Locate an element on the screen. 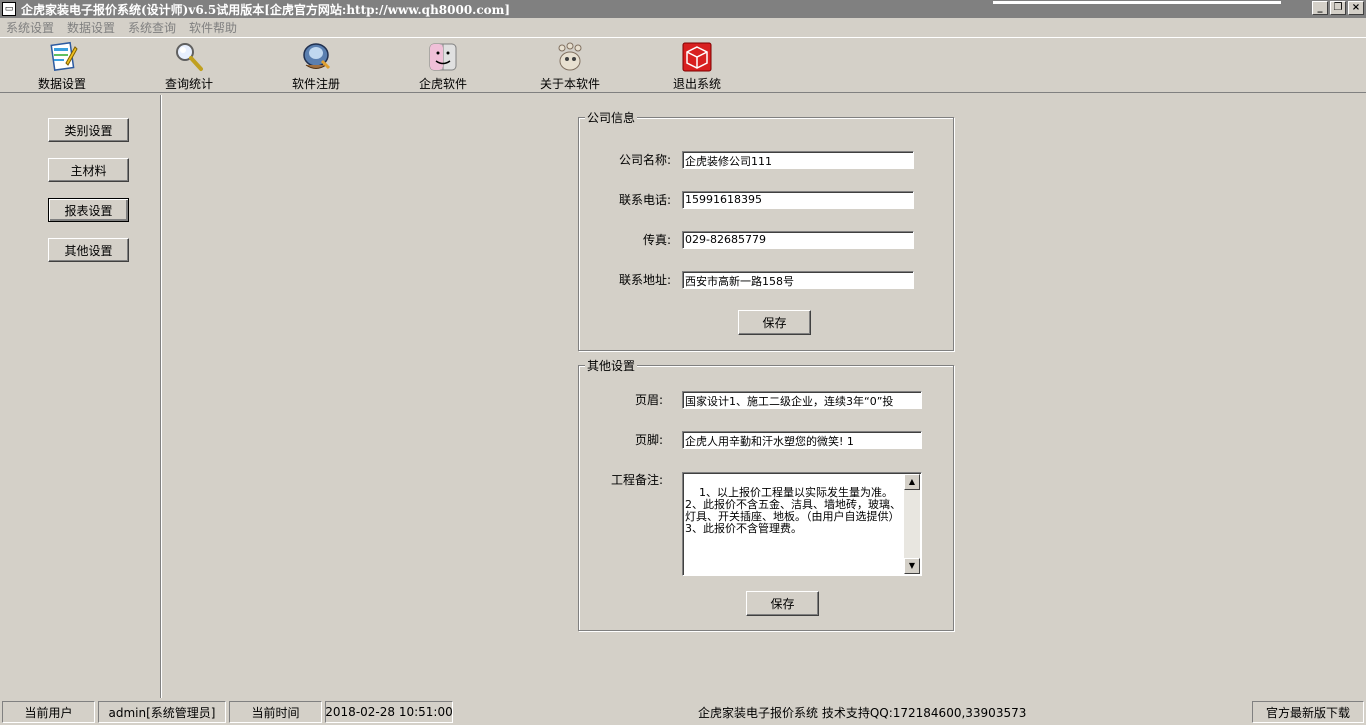  menu-system-settings: 系统设置 is located at coordinates (30, 27).